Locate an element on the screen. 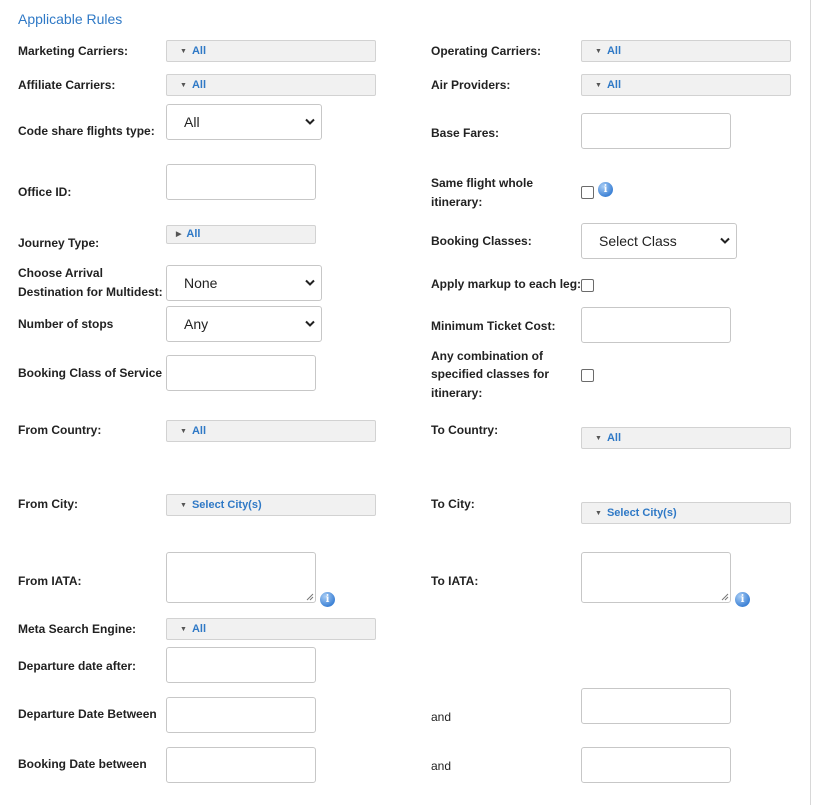 Image resolution: width=813 pixels, height=805 pixels. select-value: Any is located at coordinates (196, 324).